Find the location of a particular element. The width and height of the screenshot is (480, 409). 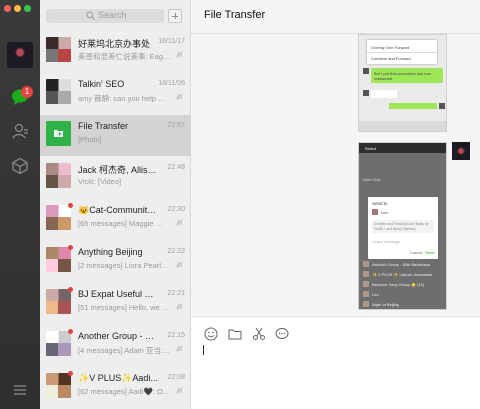

chat-time: 18/11/17 is located at coordinates (171, 41).